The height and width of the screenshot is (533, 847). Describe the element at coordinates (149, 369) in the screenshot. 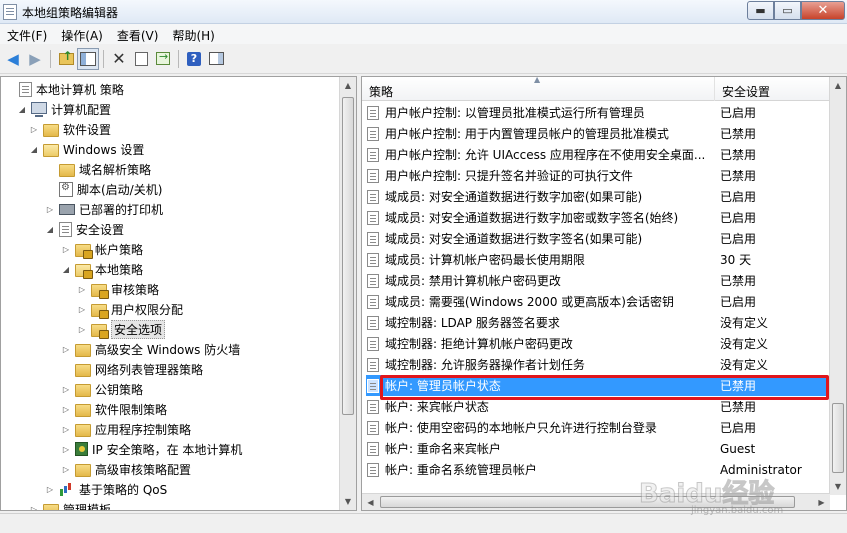

I see `tree-item-label: 网络列表管理器策略` at that location.